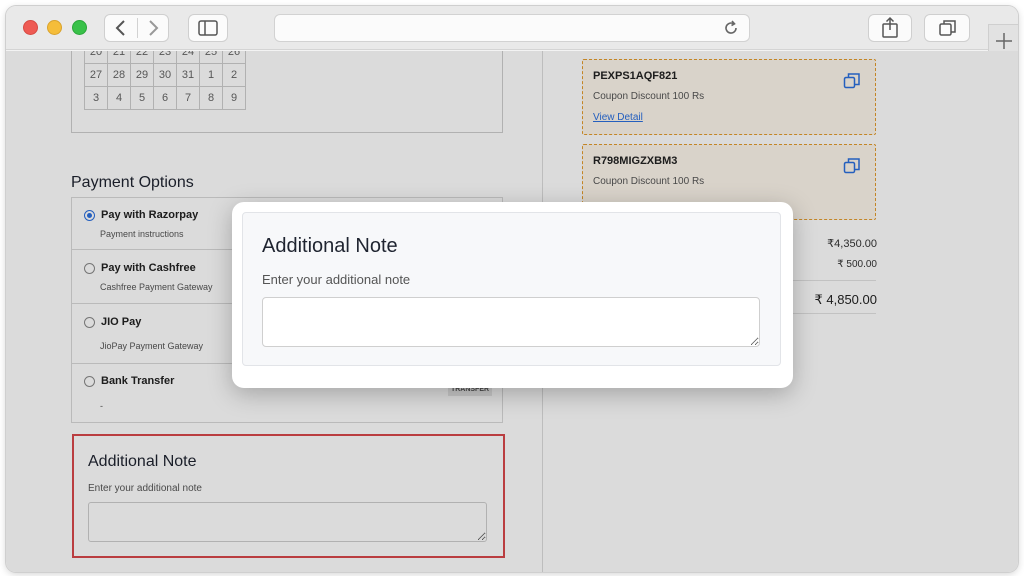  Describe the element at coordinates (79, 27) in the screenshot. I see `maximize-window-button` at that location.